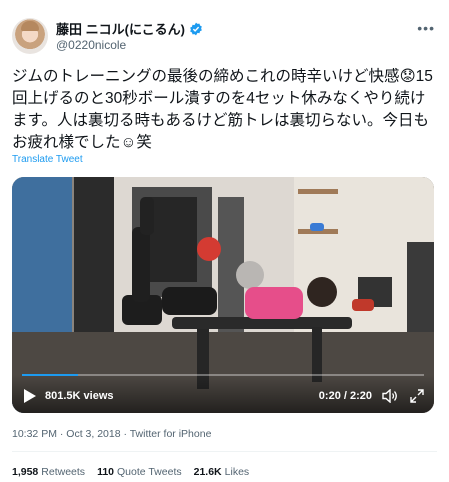  Describe the element at coordinates (47, 159) in the screenshot. I see `translate-tweet-link: Translate Tweet` at that location.